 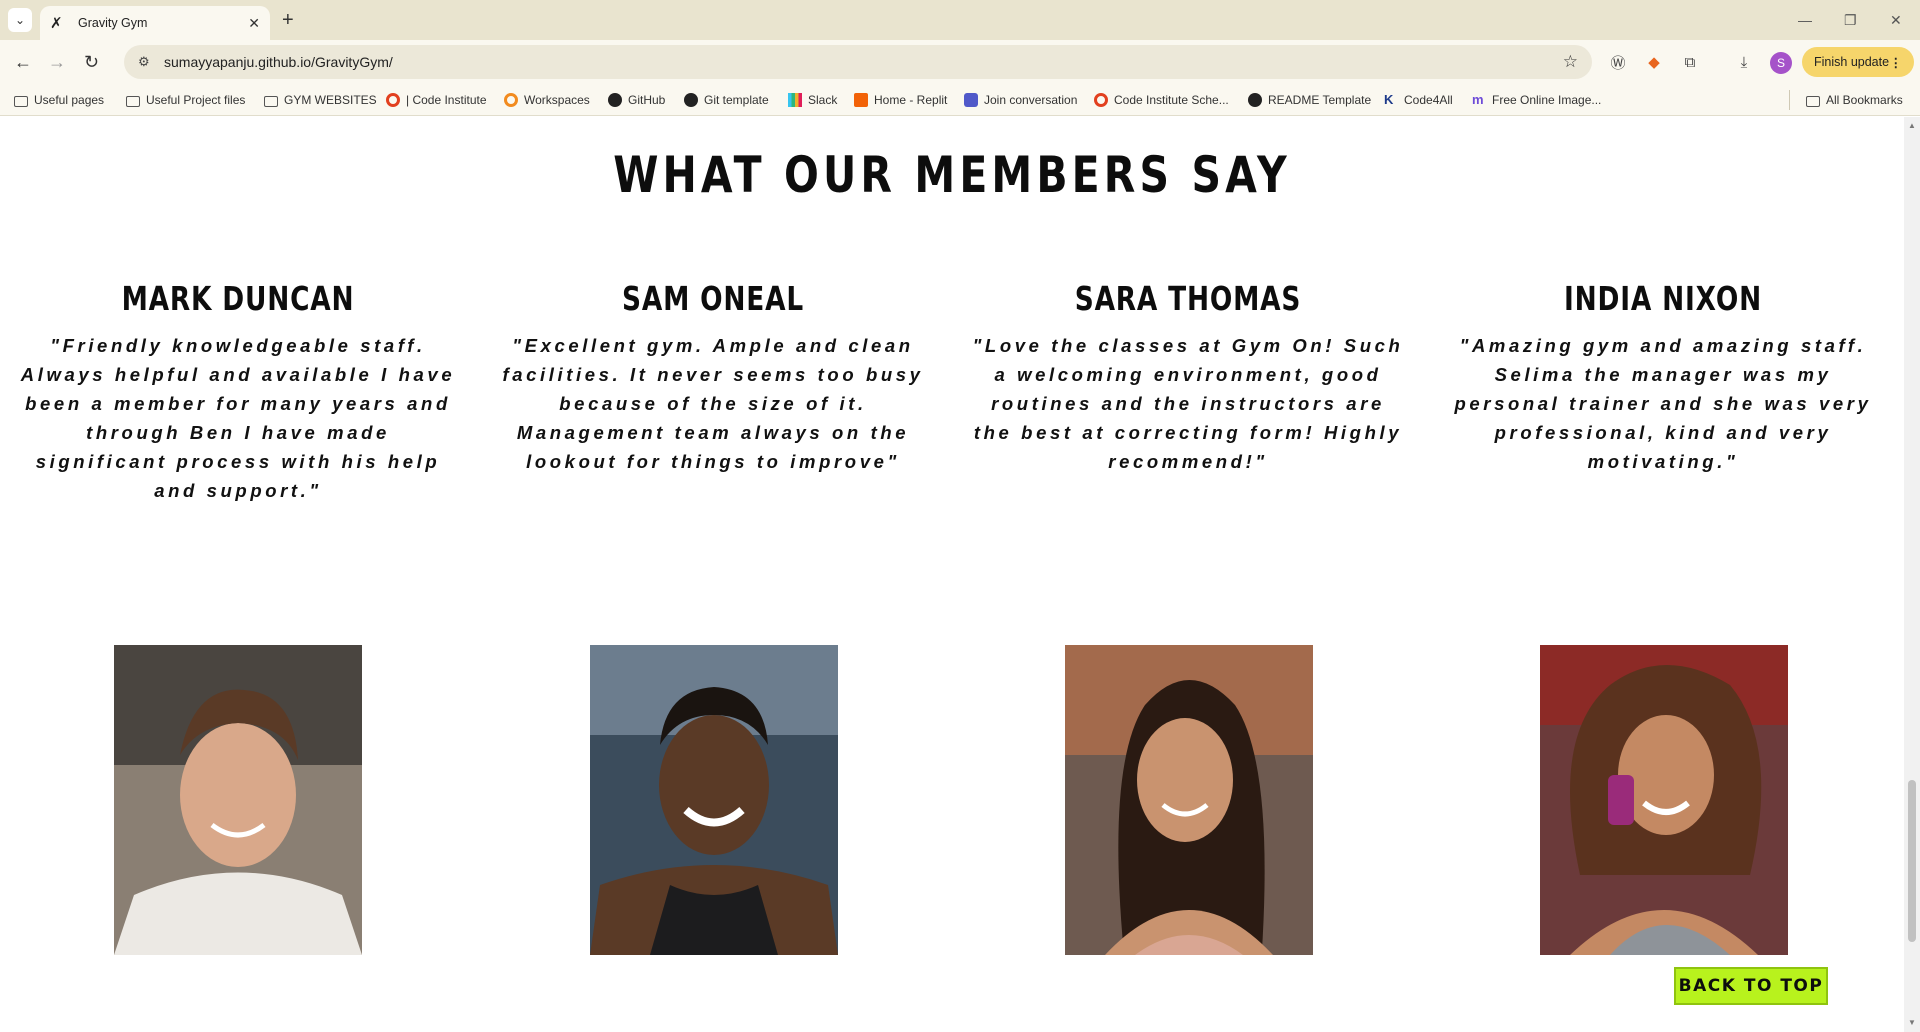 I want to click on back-icon: ←, so click(x=23, y=62).